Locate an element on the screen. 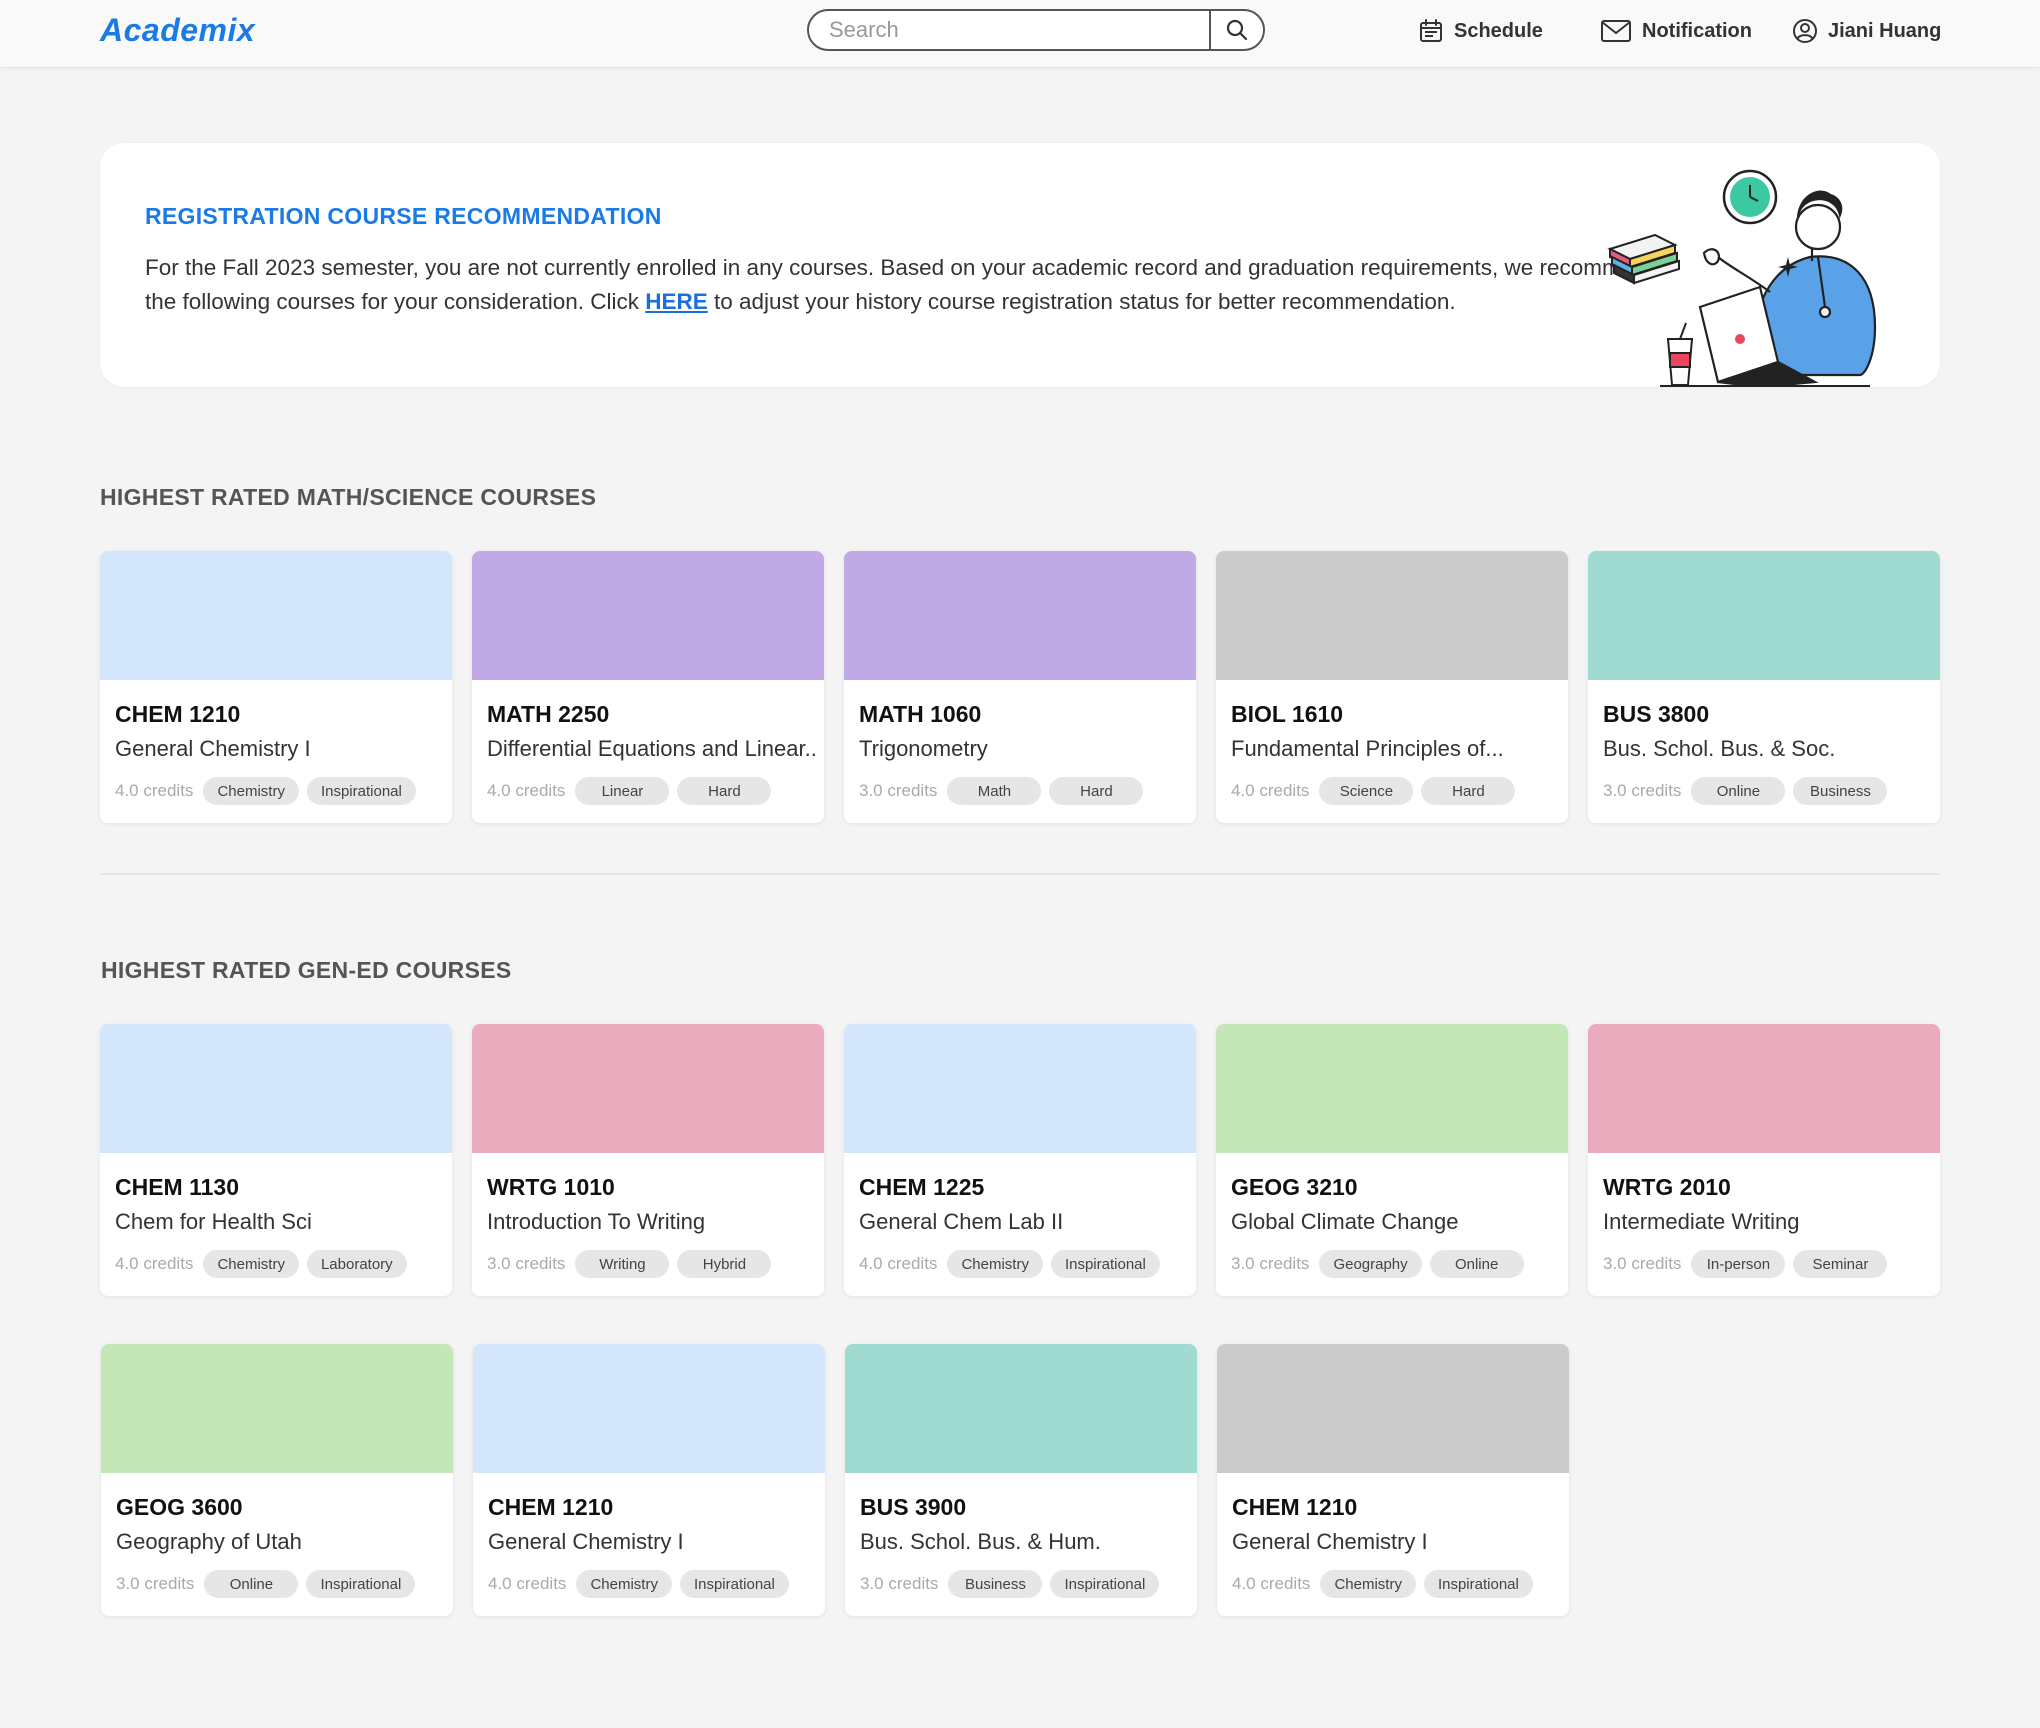 The height and width of the screenshot is (1728, 2040). nav-notification: Notification is located at coordinates (1676, 31).